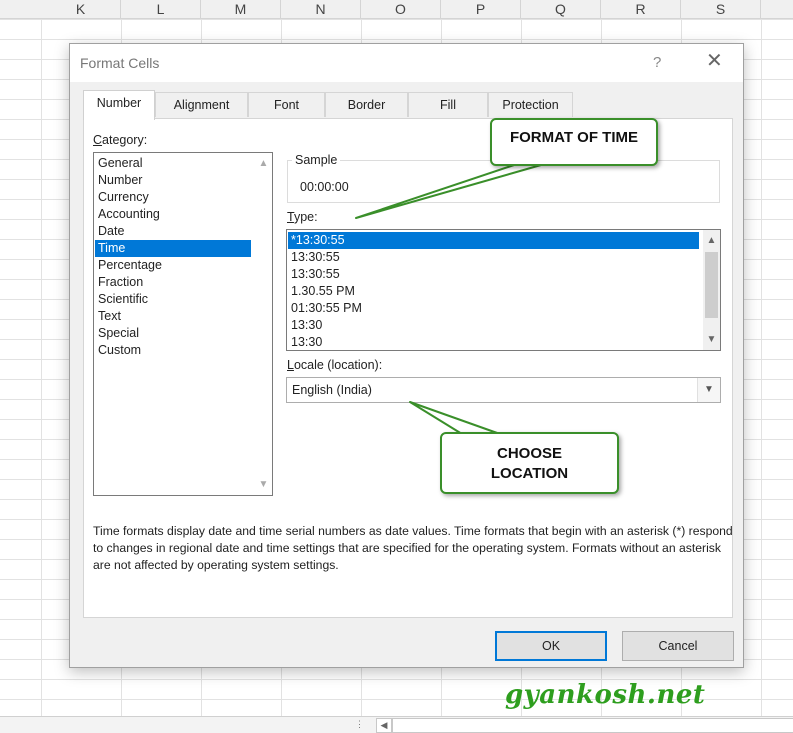 The image size is (793, 733). I want to click on format-of-time-text: FORMAT OF TIME, so click(574, 137).